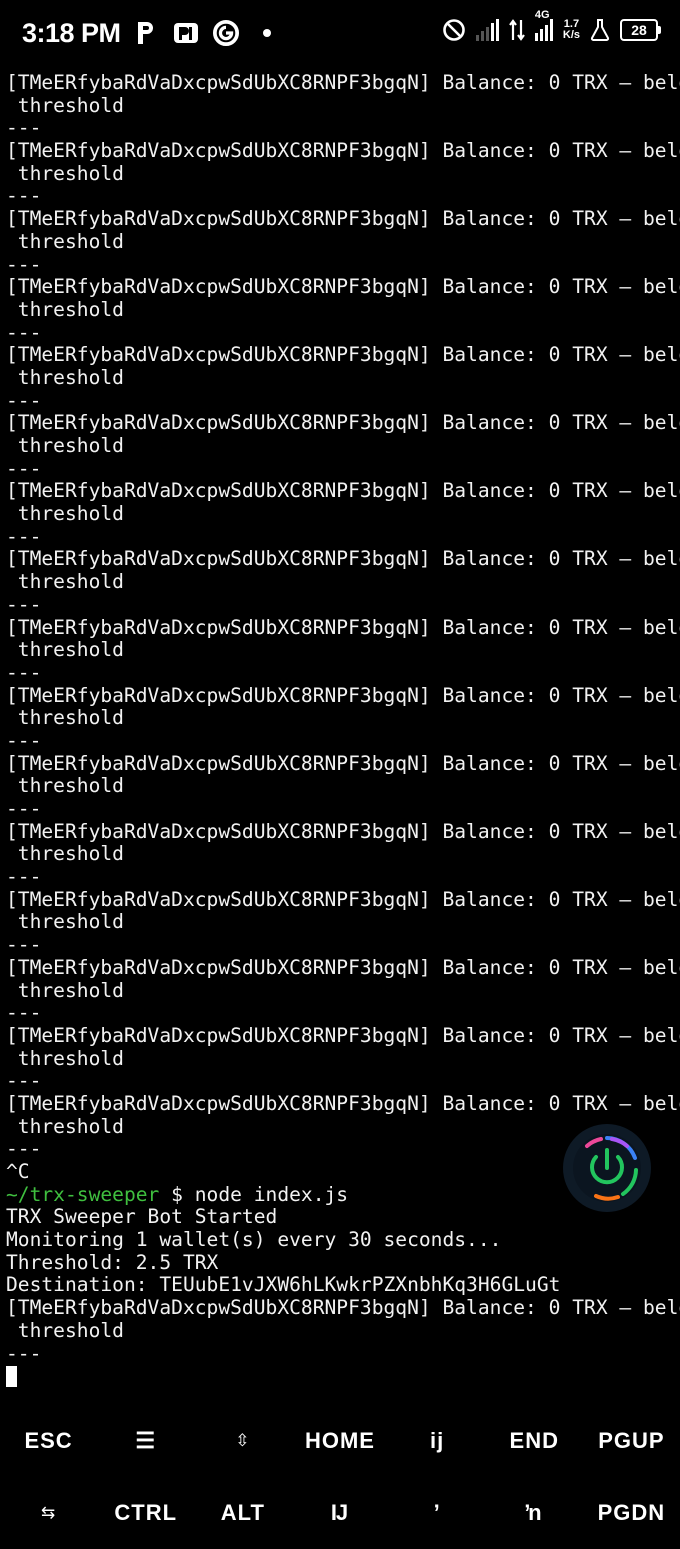 The width and height of the screenshot is (680, 1549). I want to click on prompt-symbol: $, so click(177, 1194).